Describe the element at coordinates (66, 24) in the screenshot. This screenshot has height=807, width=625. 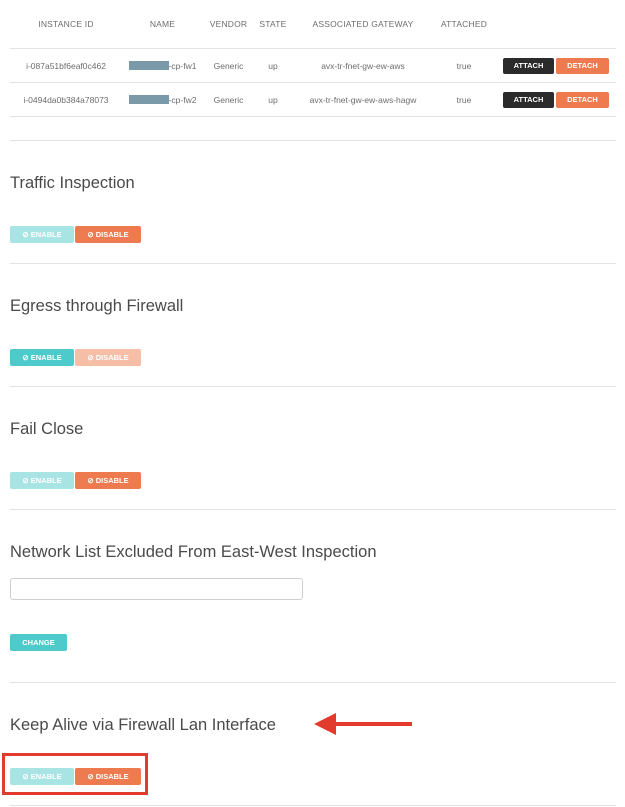
I see `column-header-instance-id: INSTANCE ID` at that location.